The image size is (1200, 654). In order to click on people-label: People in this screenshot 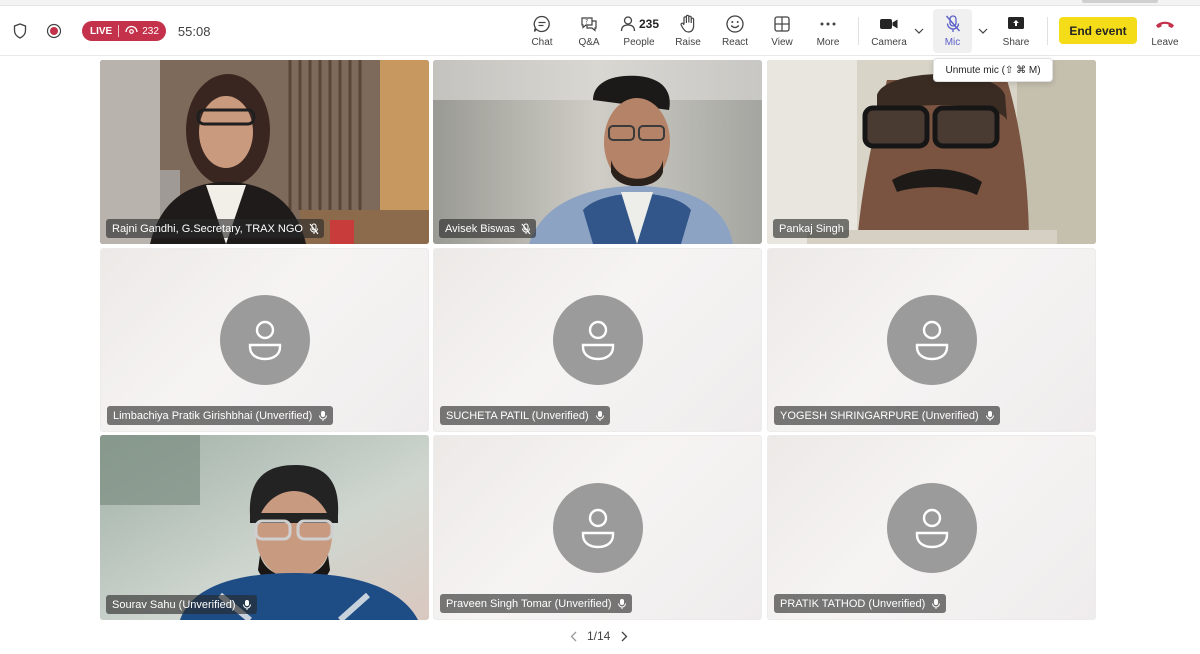, I will do `click(639, 42)`.